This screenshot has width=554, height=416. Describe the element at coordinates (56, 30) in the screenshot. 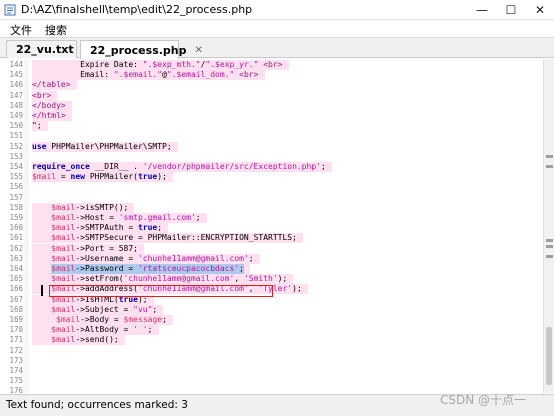

I see `menu-search: 搜索` at that location.